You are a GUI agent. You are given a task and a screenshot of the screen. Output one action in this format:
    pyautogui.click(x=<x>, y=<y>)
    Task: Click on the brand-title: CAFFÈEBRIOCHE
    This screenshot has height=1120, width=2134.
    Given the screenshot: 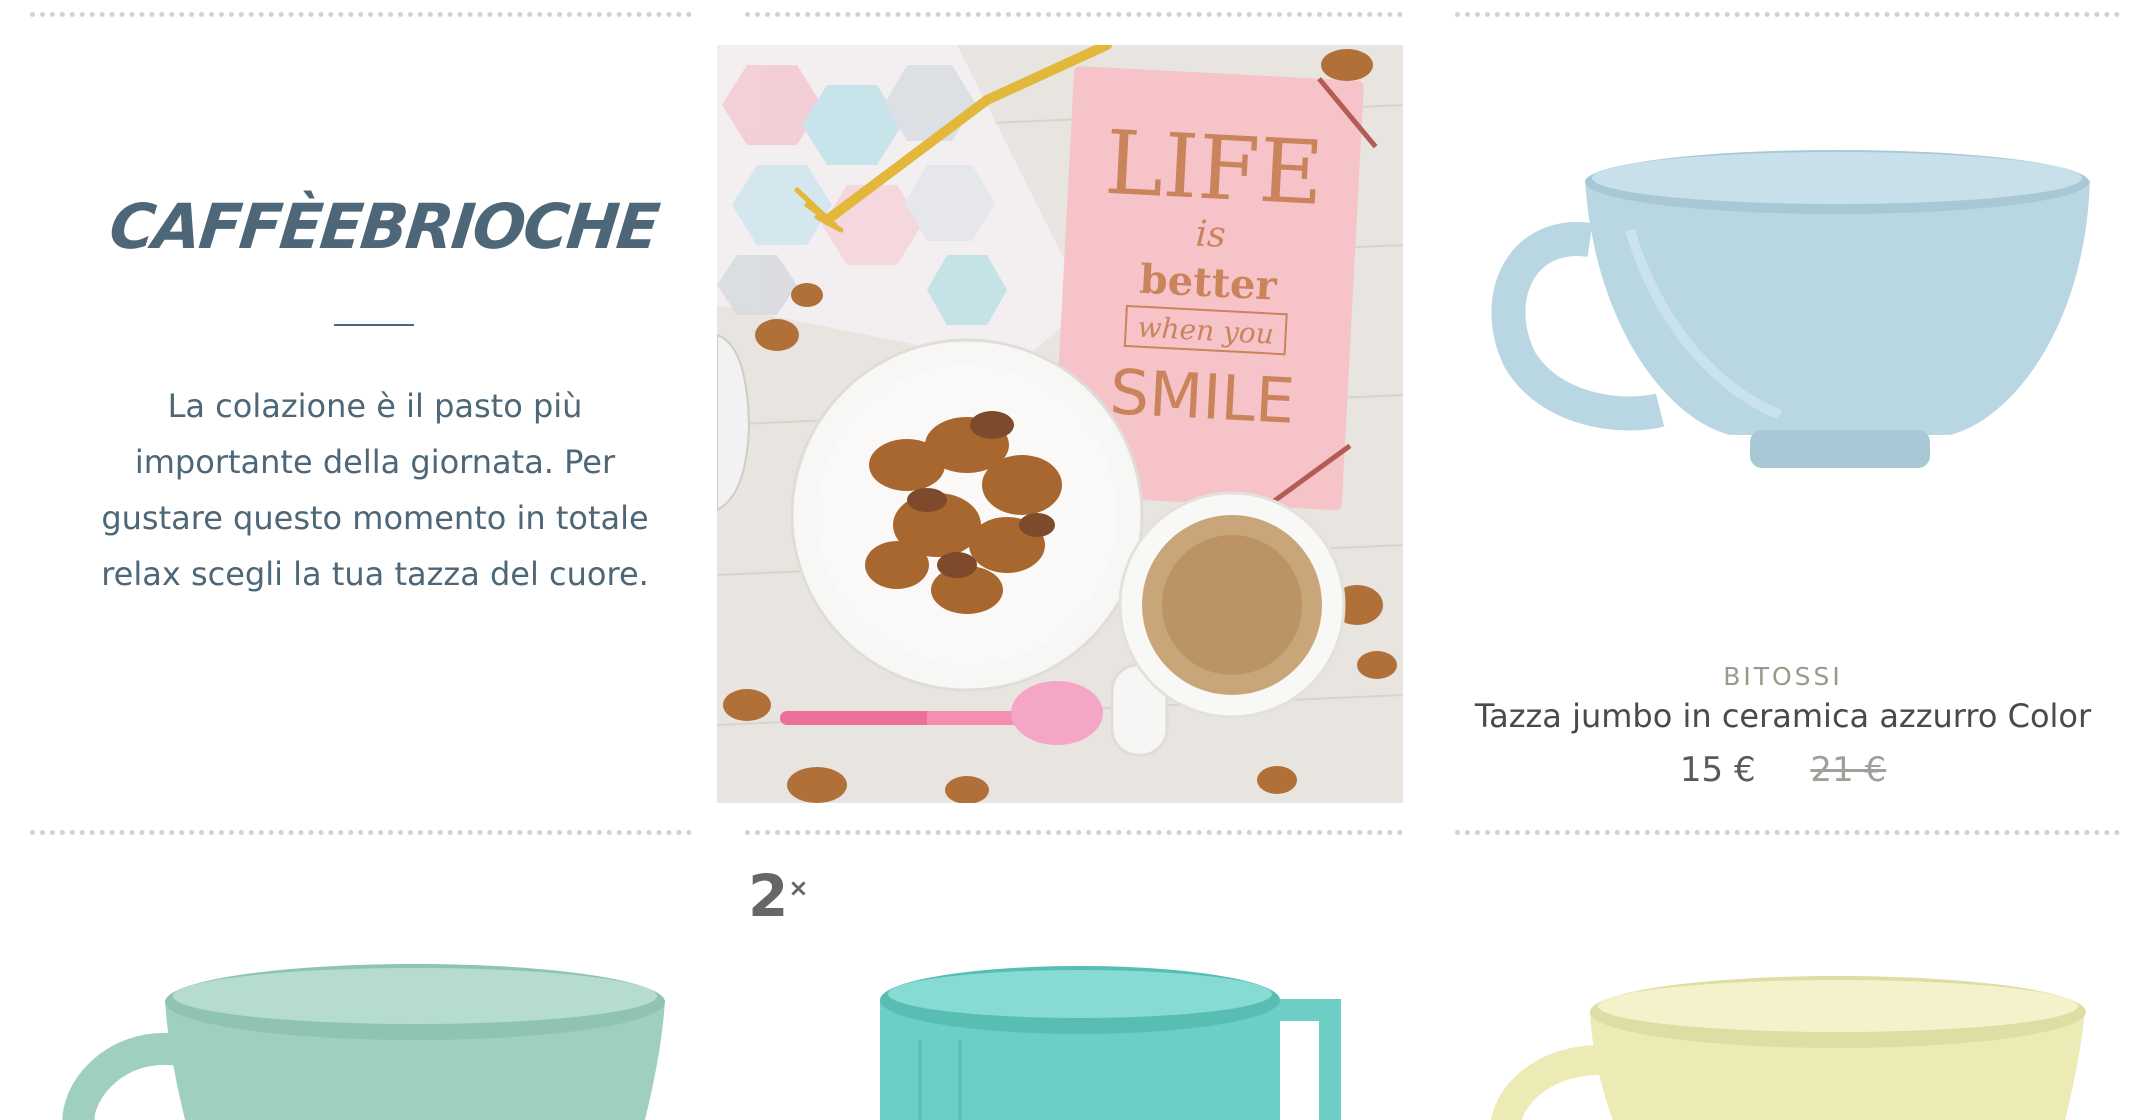 What is the action you would take?
    pyautogui.click(x=384, y=226)
    